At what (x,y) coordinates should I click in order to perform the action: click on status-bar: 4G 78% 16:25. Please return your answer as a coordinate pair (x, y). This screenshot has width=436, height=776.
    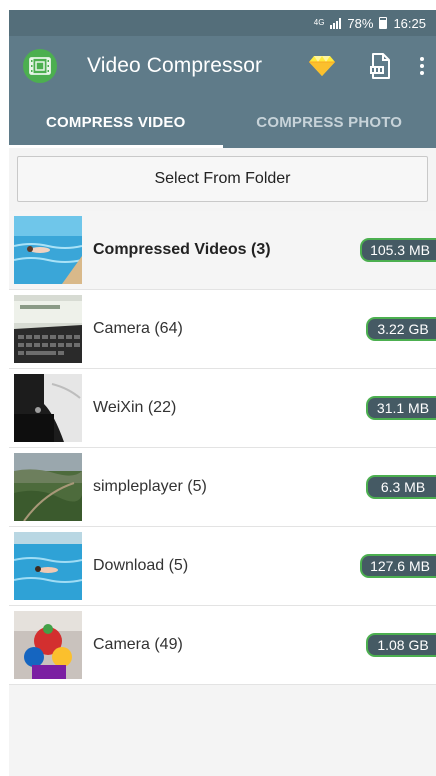
    Looking at the image, I should click on (222, 23).